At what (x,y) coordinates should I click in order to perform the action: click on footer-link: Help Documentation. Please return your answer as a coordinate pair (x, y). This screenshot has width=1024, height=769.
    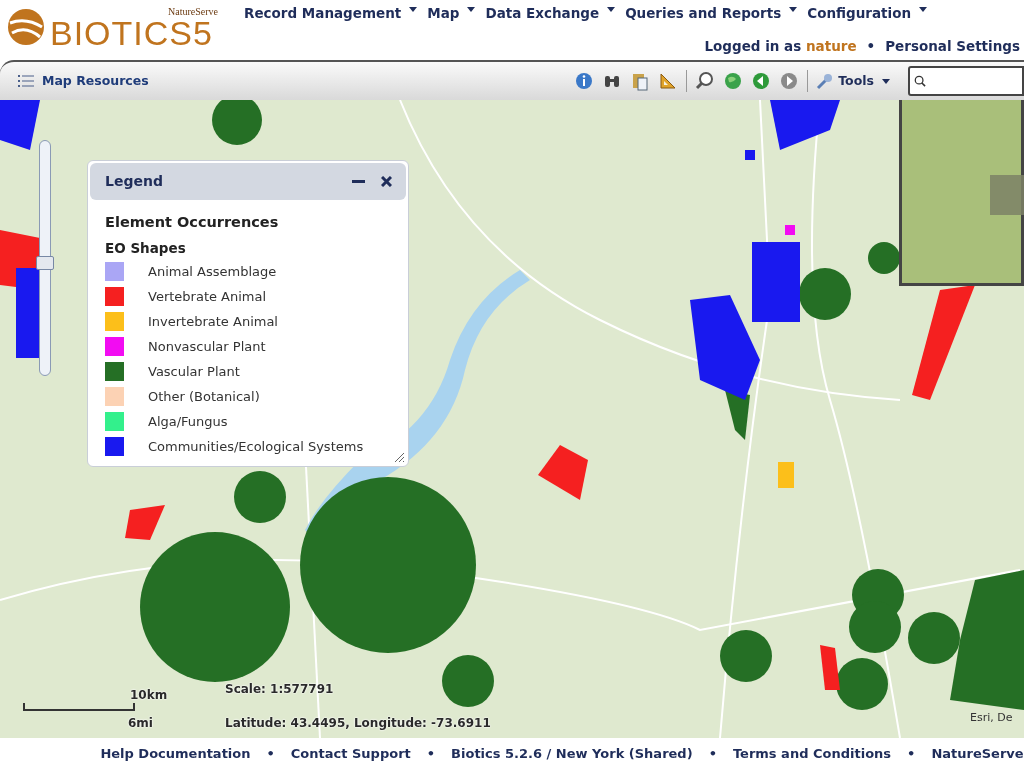
    Looking at the image, I should click on (175, 753).